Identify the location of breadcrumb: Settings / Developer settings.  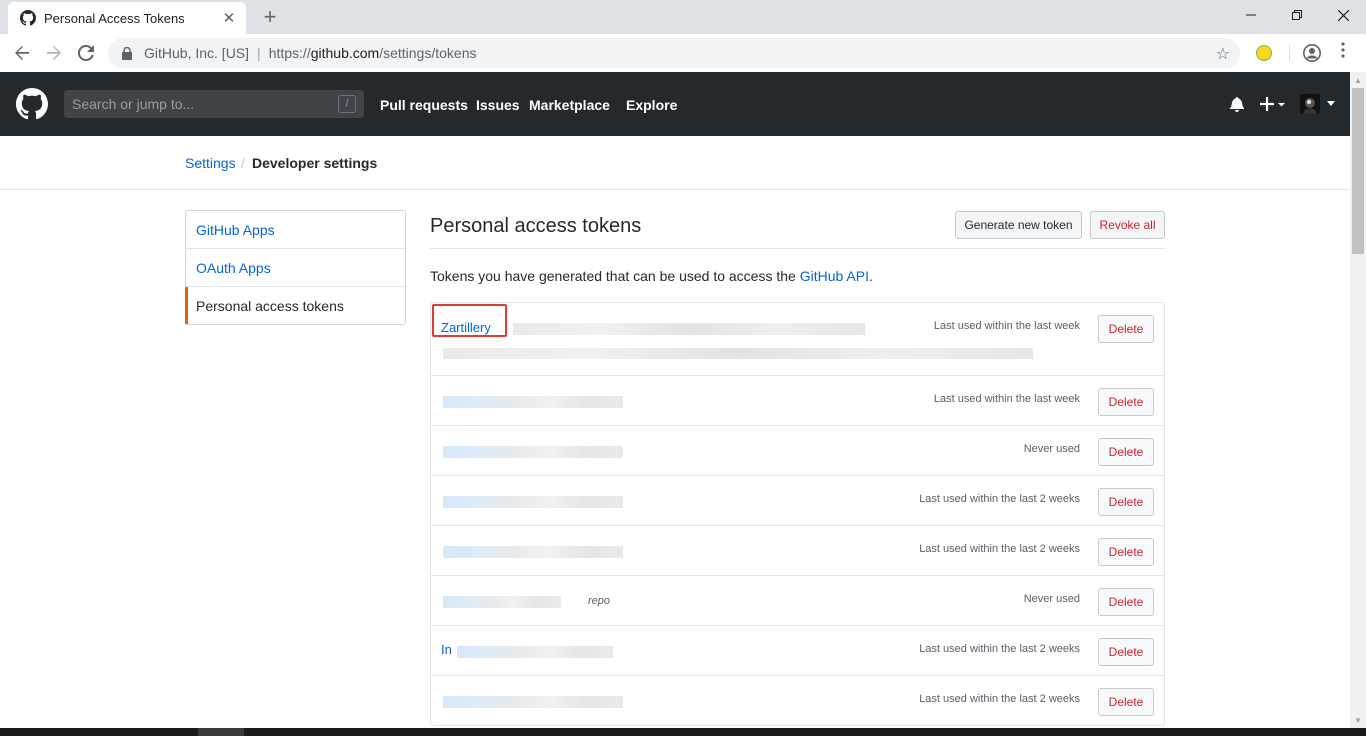
(675, 163).